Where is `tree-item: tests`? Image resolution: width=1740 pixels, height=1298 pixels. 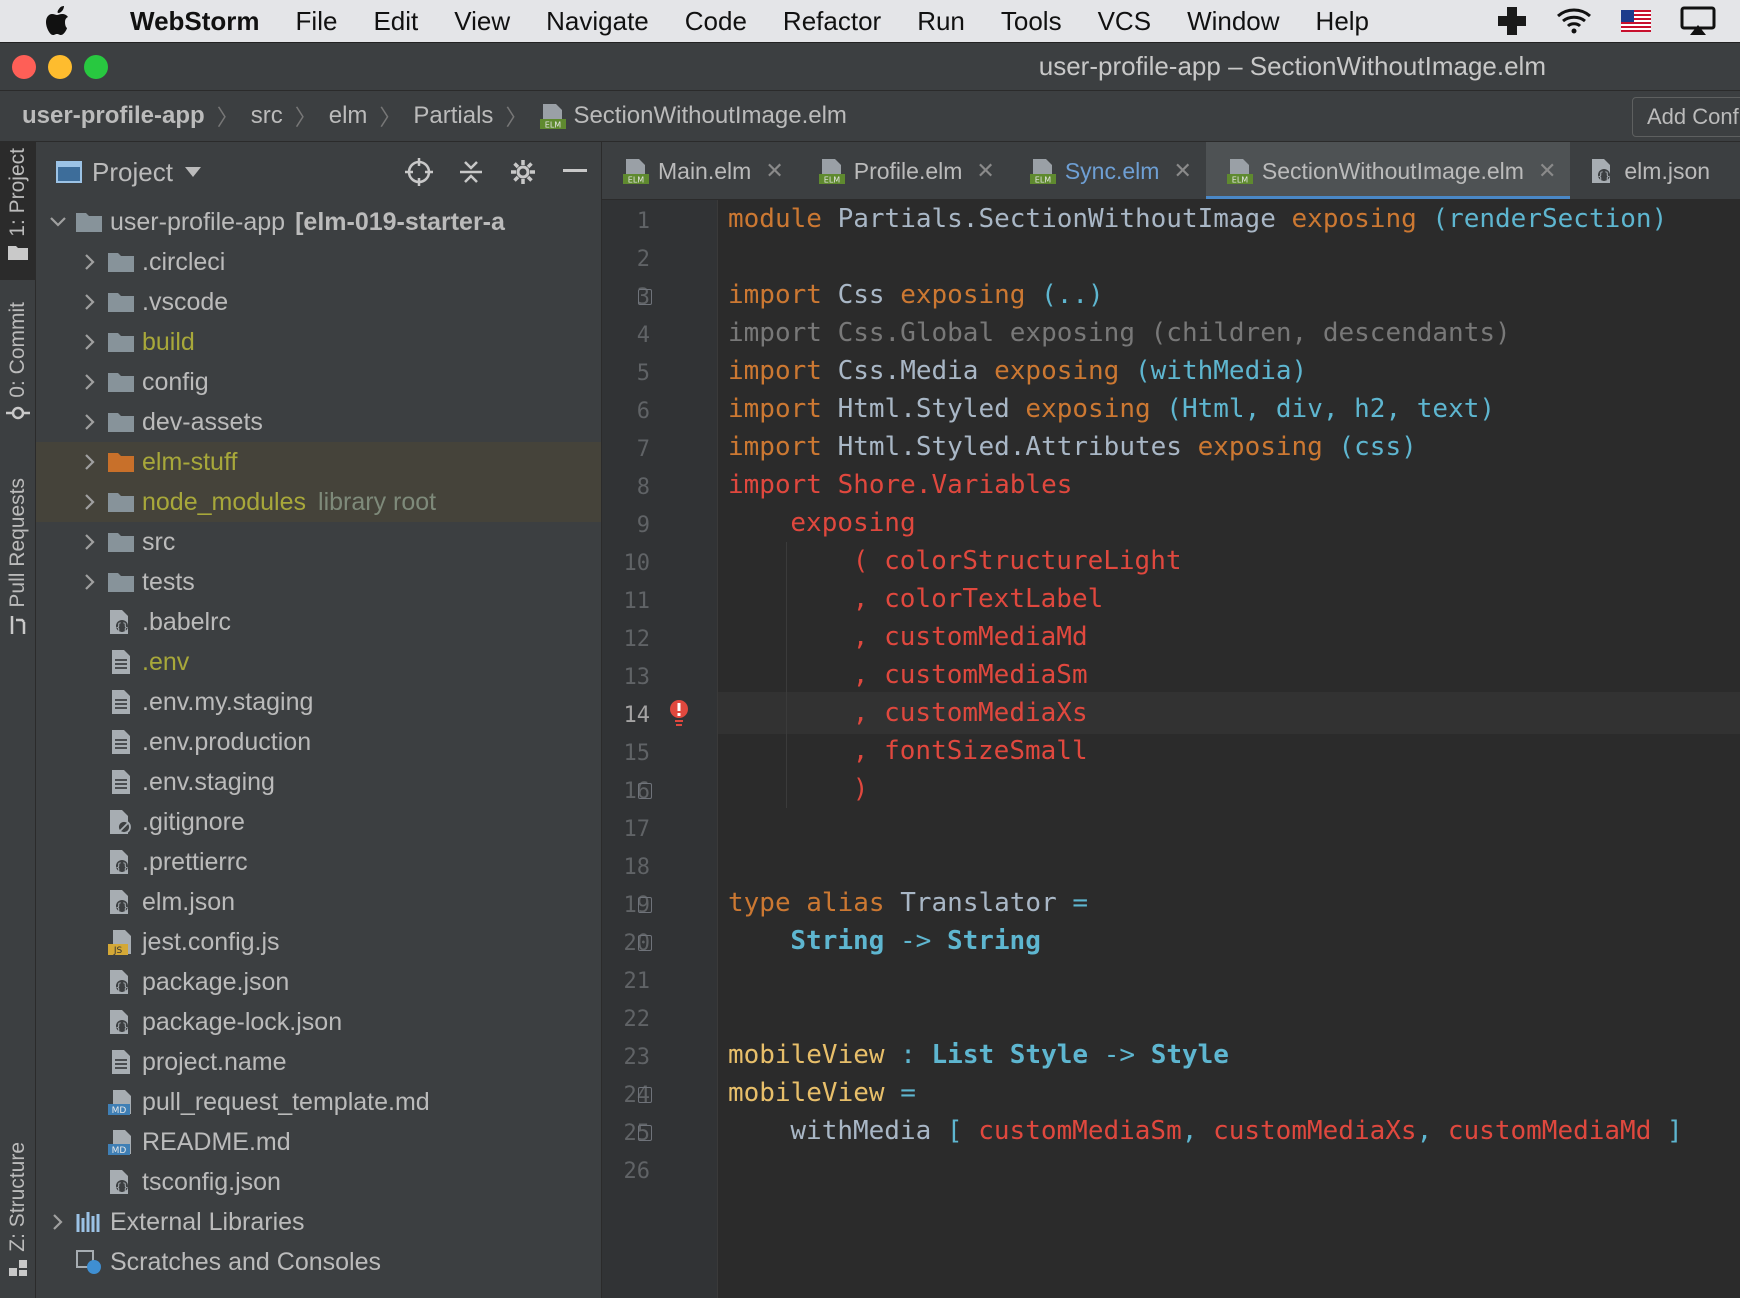 tree-item: tests is located at coordinates (318, 582).